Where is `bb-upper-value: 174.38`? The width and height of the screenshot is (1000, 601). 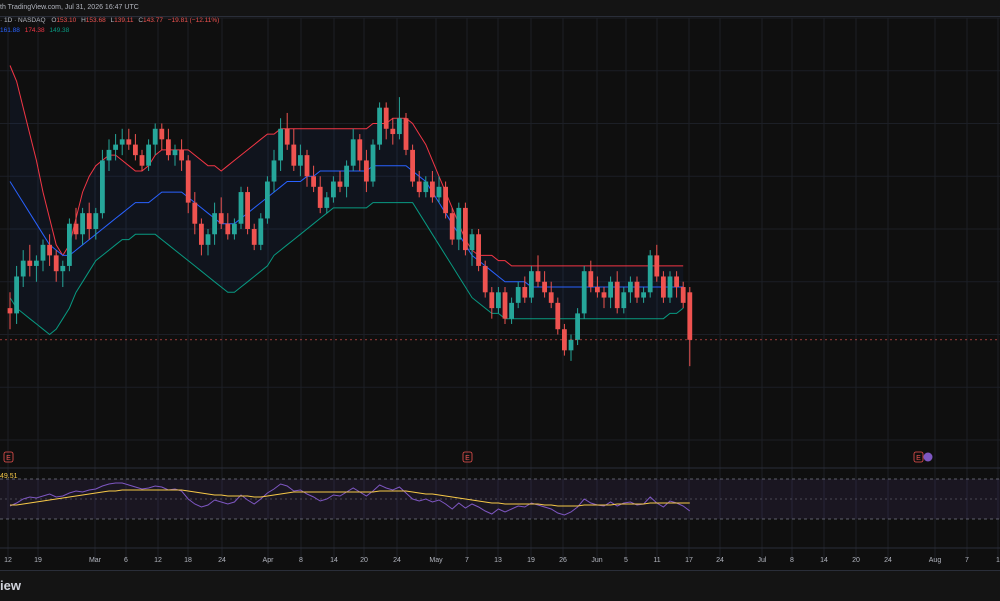
bb-upper-value: 174.38 is located at coordinates (34, 30).